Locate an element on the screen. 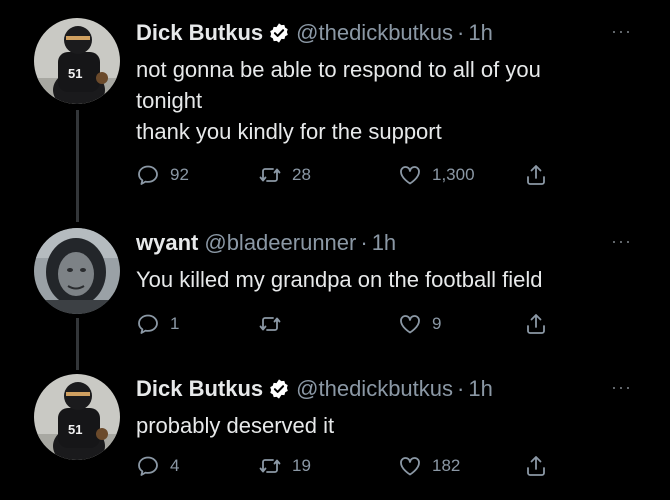  avatar is located at coordinates (77, 271).